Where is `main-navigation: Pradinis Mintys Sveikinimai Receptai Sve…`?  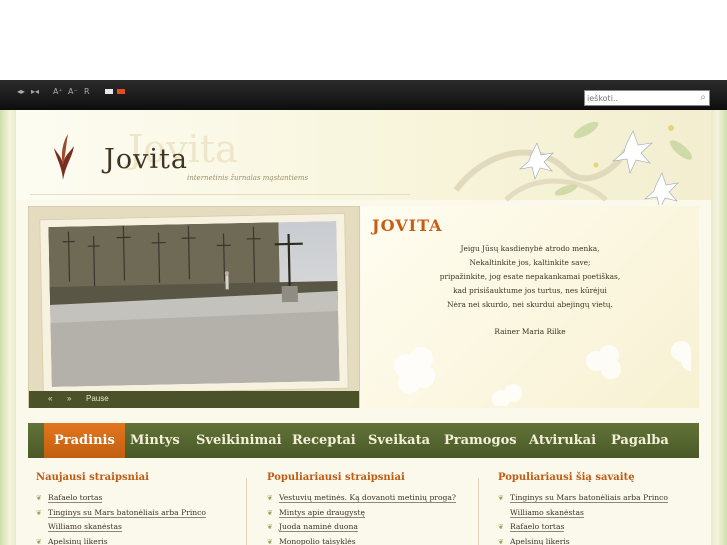
main-navigation: Pradinis Mintys Sveikinimai Receptai Sve… is located at coordinates (363, 440).